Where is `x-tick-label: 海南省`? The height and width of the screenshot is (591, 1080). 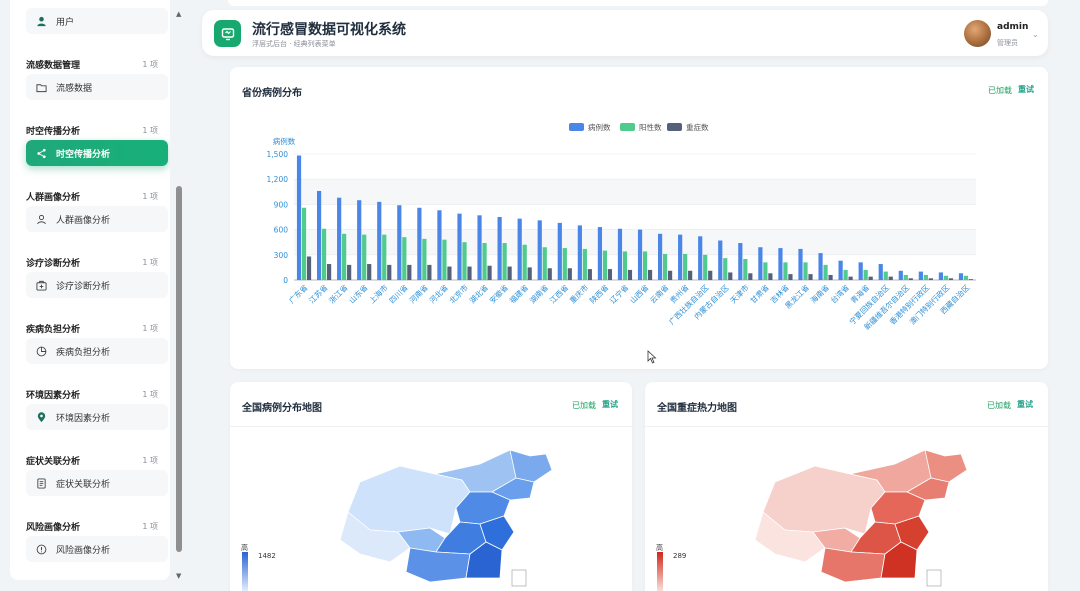
x-tick-label: 海南省 is located at coordinates (819, 293).